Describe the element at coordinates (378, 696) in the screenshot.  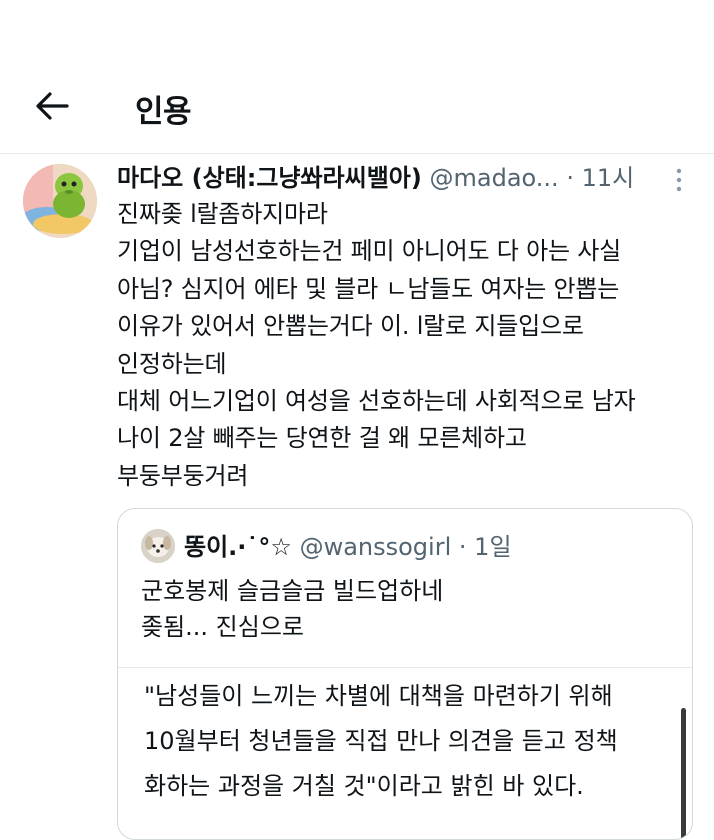
I see `media-text-line: "남성들이 느끼는 차별에 대책을 마련하기 위해` at that location.